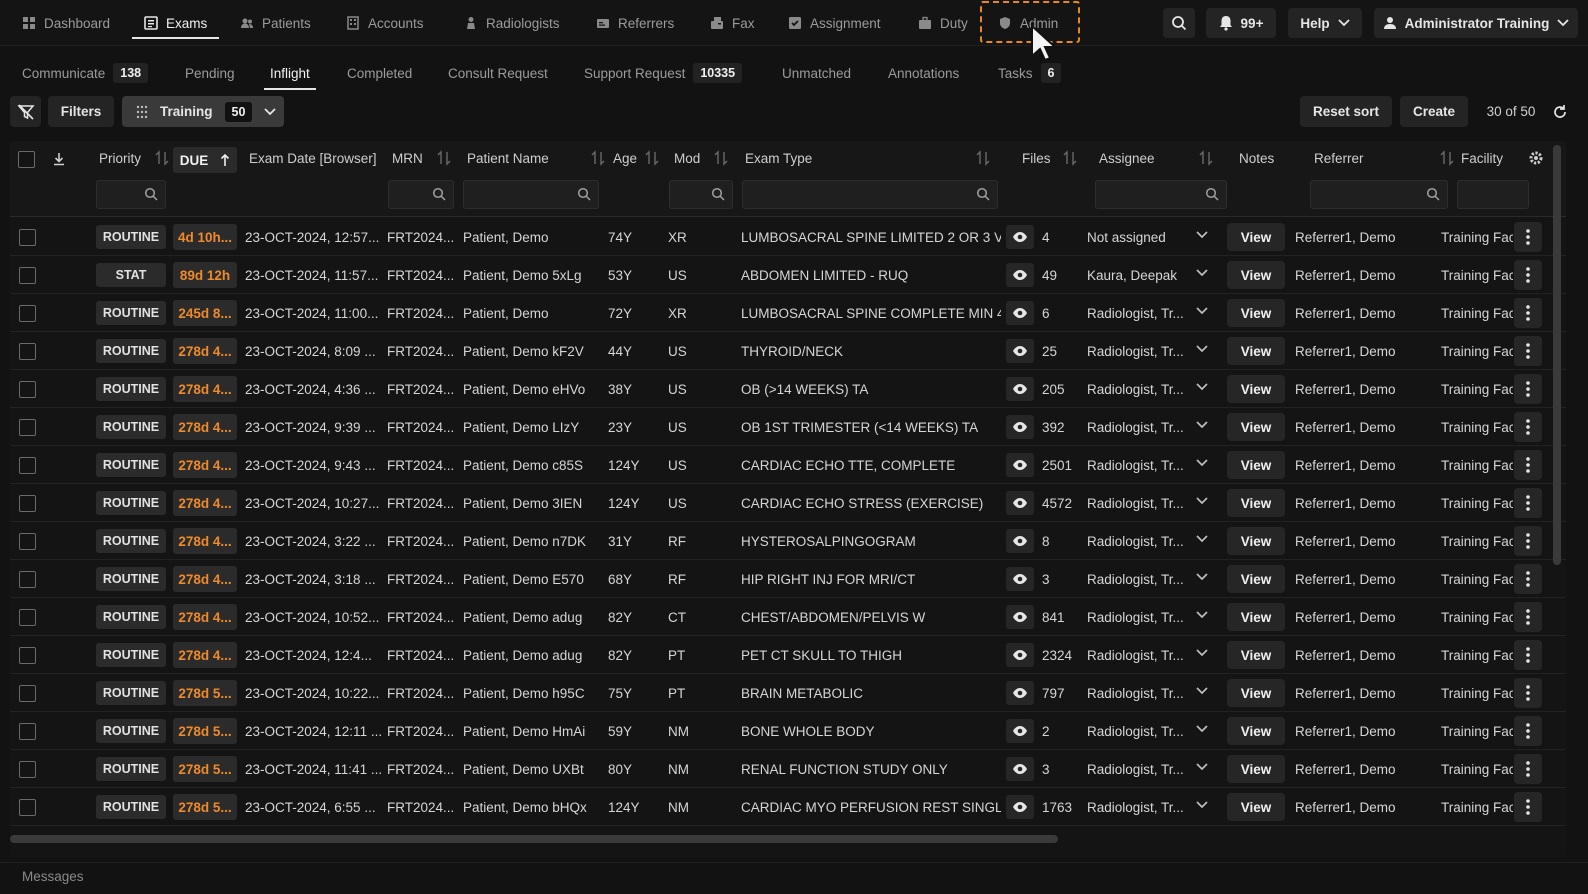  Describe the element at coordinates (379, 73) in the screenshot. I see `tab-completed: Completed` at that location.